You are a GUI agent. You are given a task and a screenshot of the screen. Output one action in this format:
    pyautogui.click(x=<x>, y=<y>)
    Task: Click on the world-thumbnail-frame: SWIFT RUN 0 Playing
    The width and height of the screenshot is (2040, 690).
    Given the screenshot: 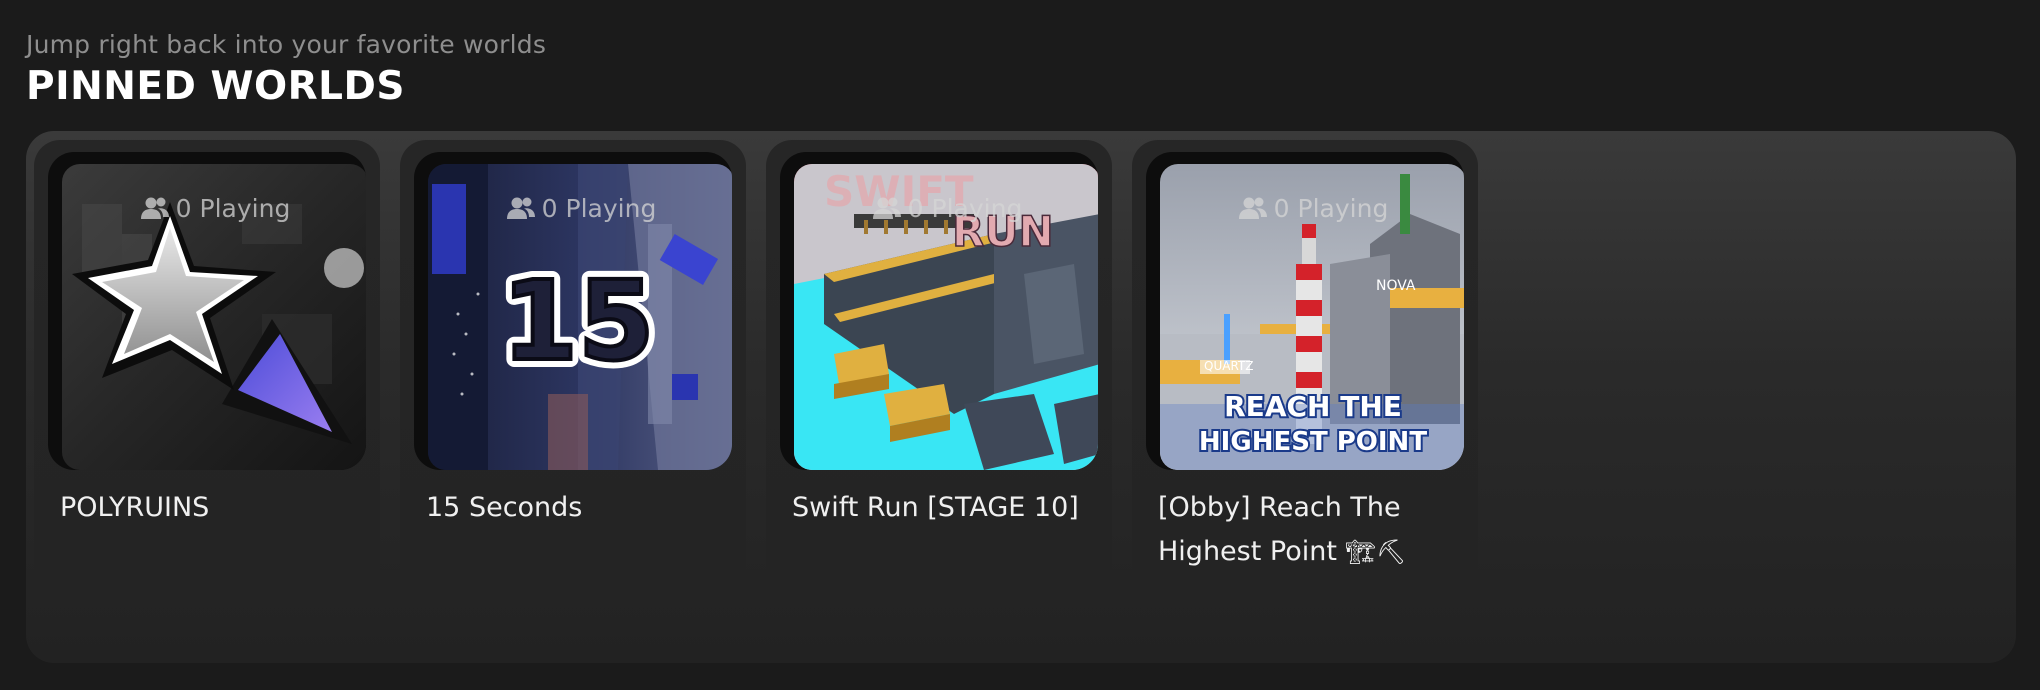 What is the action you would take?
    pyautogui.click(x=939, y=311)
    